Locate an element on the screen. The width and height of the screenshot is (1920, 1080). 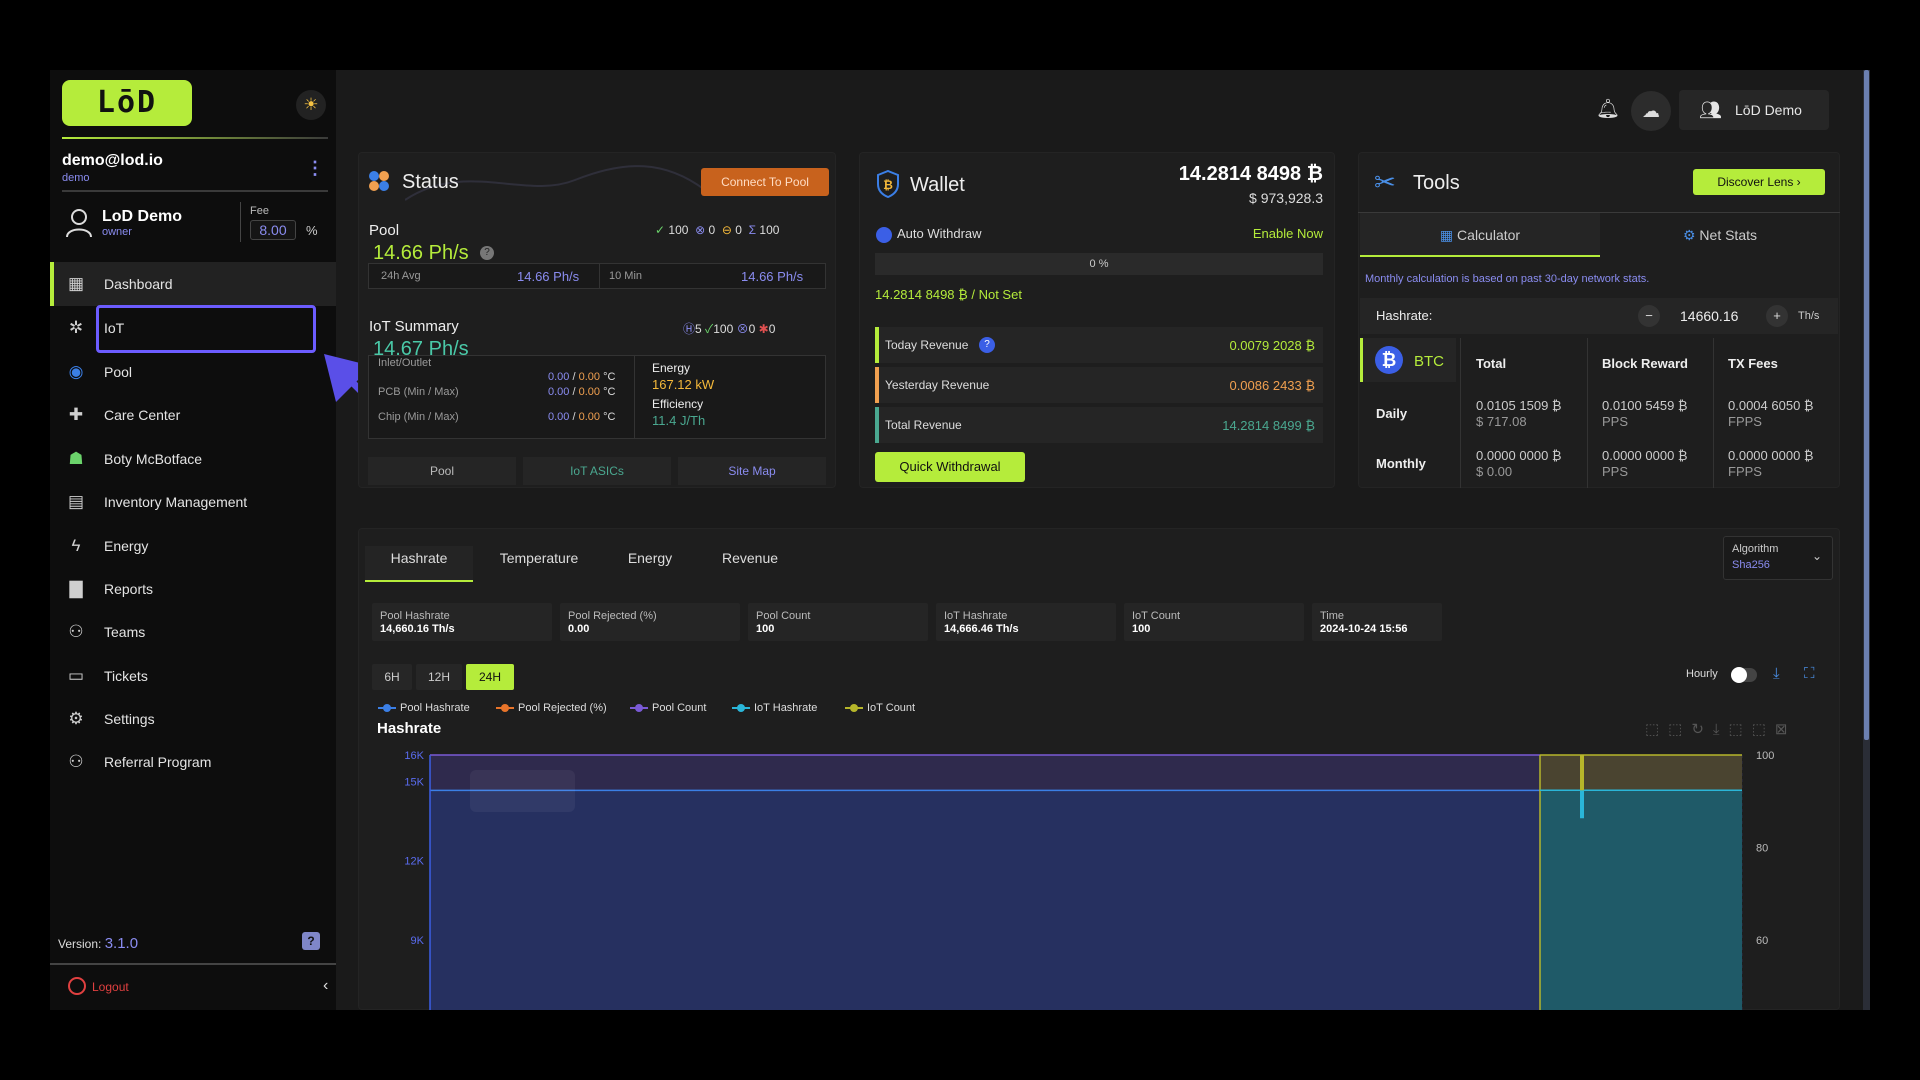
legend-item: Pool Hashrate is located at coordinates (424, 708).